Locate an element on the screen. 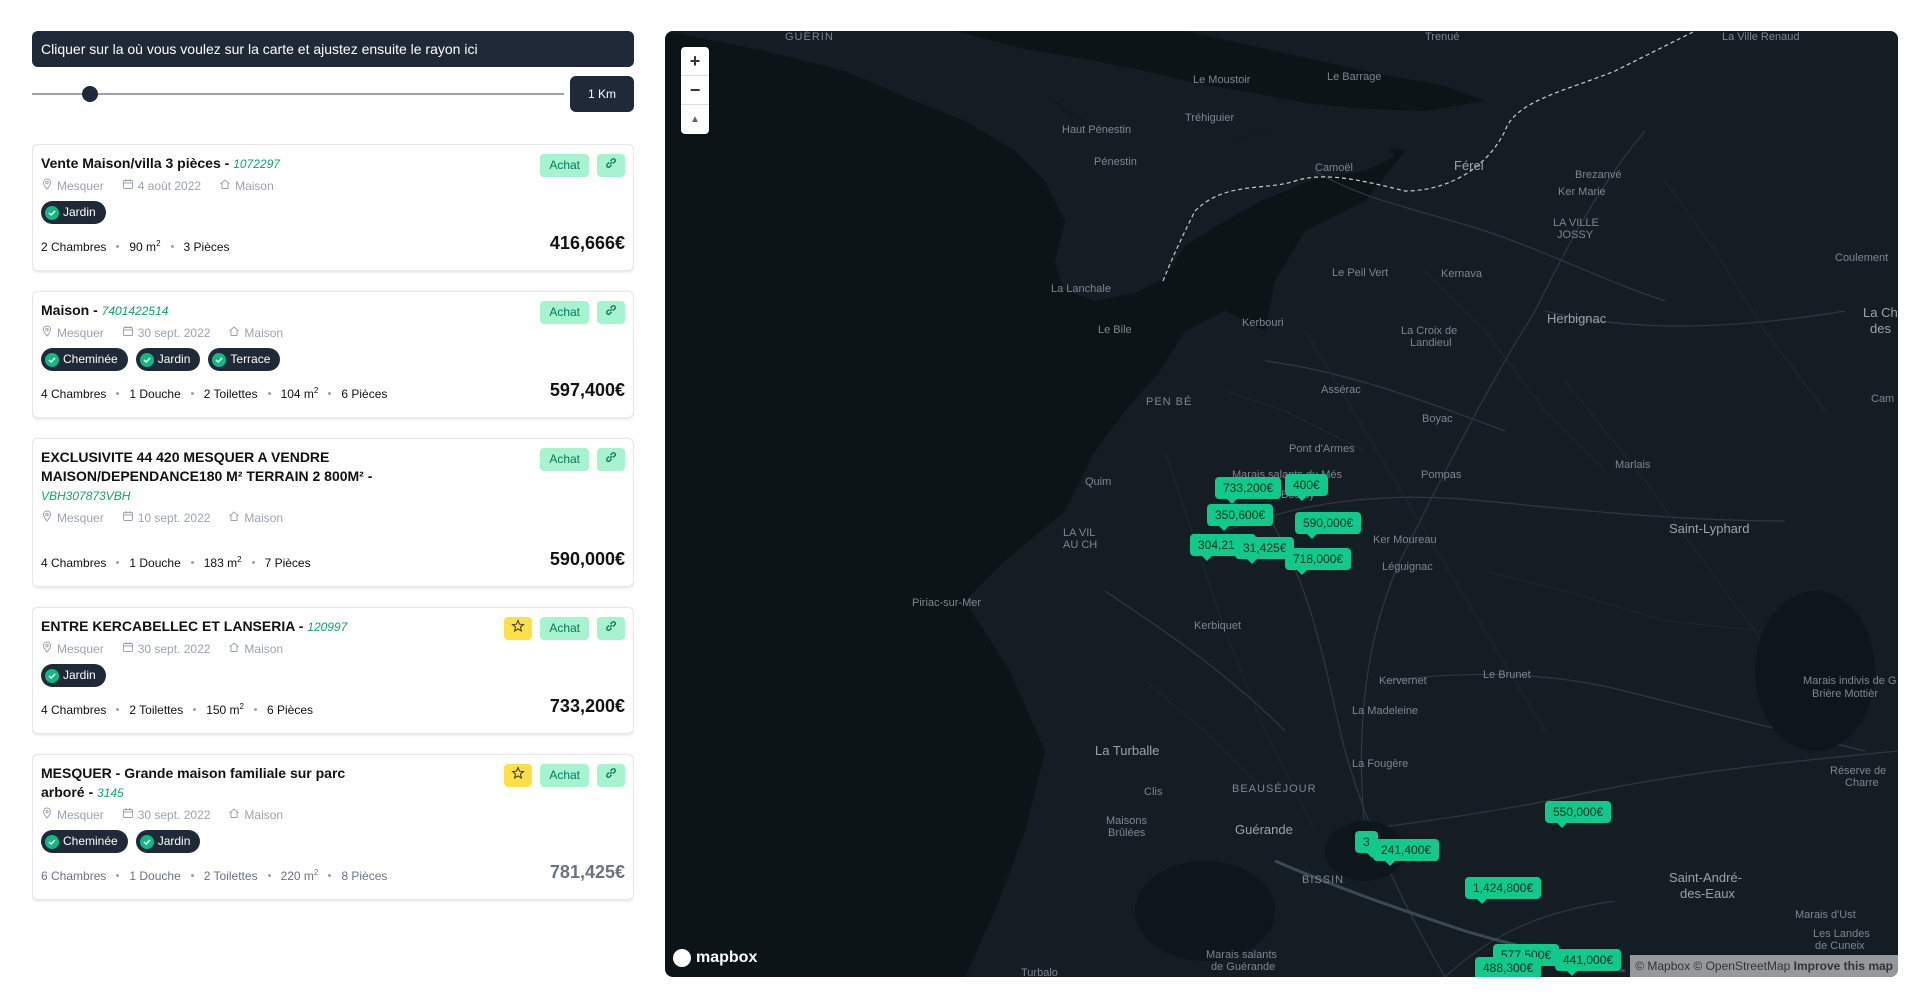 The image size is (1920, 1004). price-marker: 350,600€ is located at coordinates (1240, 517).